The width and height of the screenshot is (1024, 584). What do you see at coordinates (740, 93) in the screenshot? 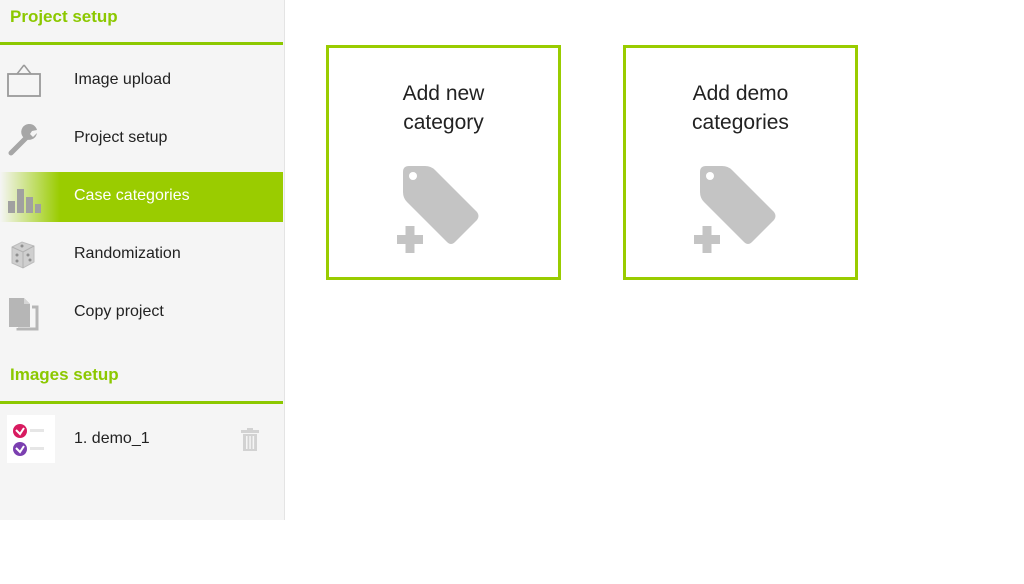
I see `card-label-line: Add demo` at bounding box center [740, 93].